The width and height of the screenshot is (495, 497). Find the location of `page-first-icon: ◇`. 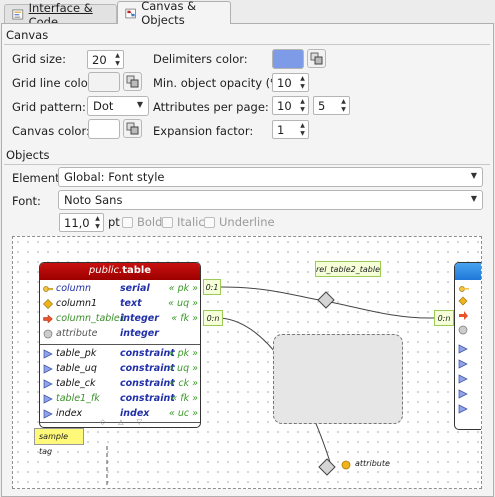

page-first-icon: ◇ is located at coordinates (102, 422).